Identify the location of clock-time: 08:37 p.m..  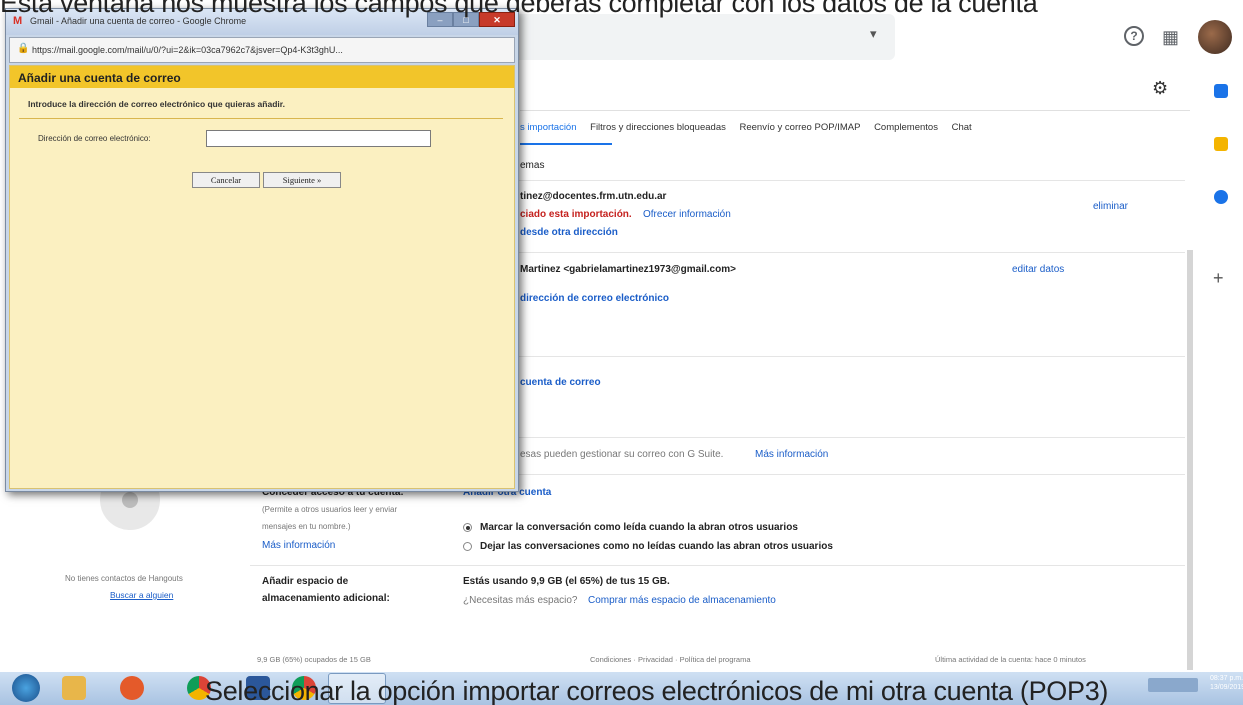
(1226, 678).